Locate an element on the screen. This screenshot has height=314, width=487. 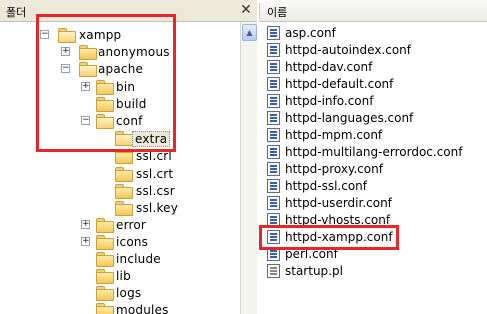
tree-node-ssl-key: ssl.key is located at coordinates (172, 208).